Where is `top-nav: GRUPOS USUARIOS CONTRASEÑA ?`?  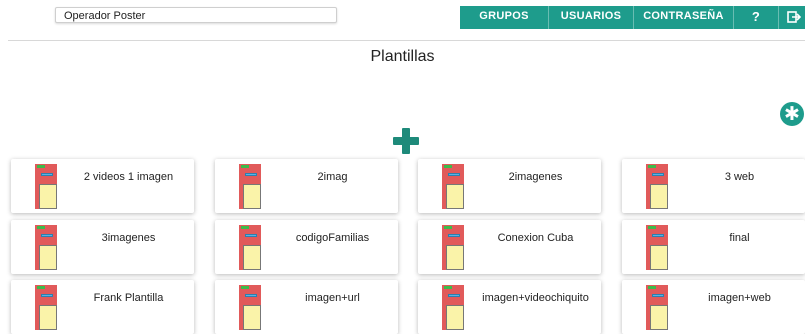
top-nav: GRUPOS USUARIOS CONTRASEÑA ? is located at coordinates (632, 17).